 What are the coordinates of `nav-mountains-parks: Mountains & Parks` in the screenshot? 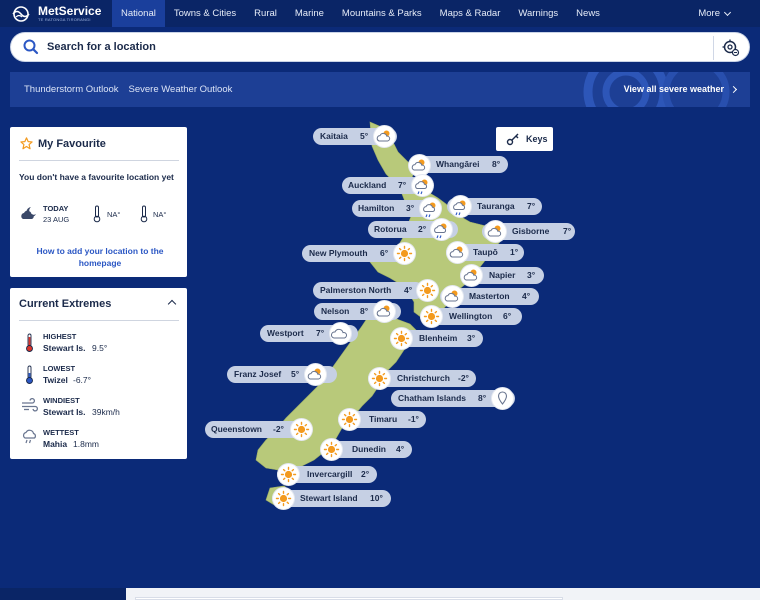 It's located at (382, 13).